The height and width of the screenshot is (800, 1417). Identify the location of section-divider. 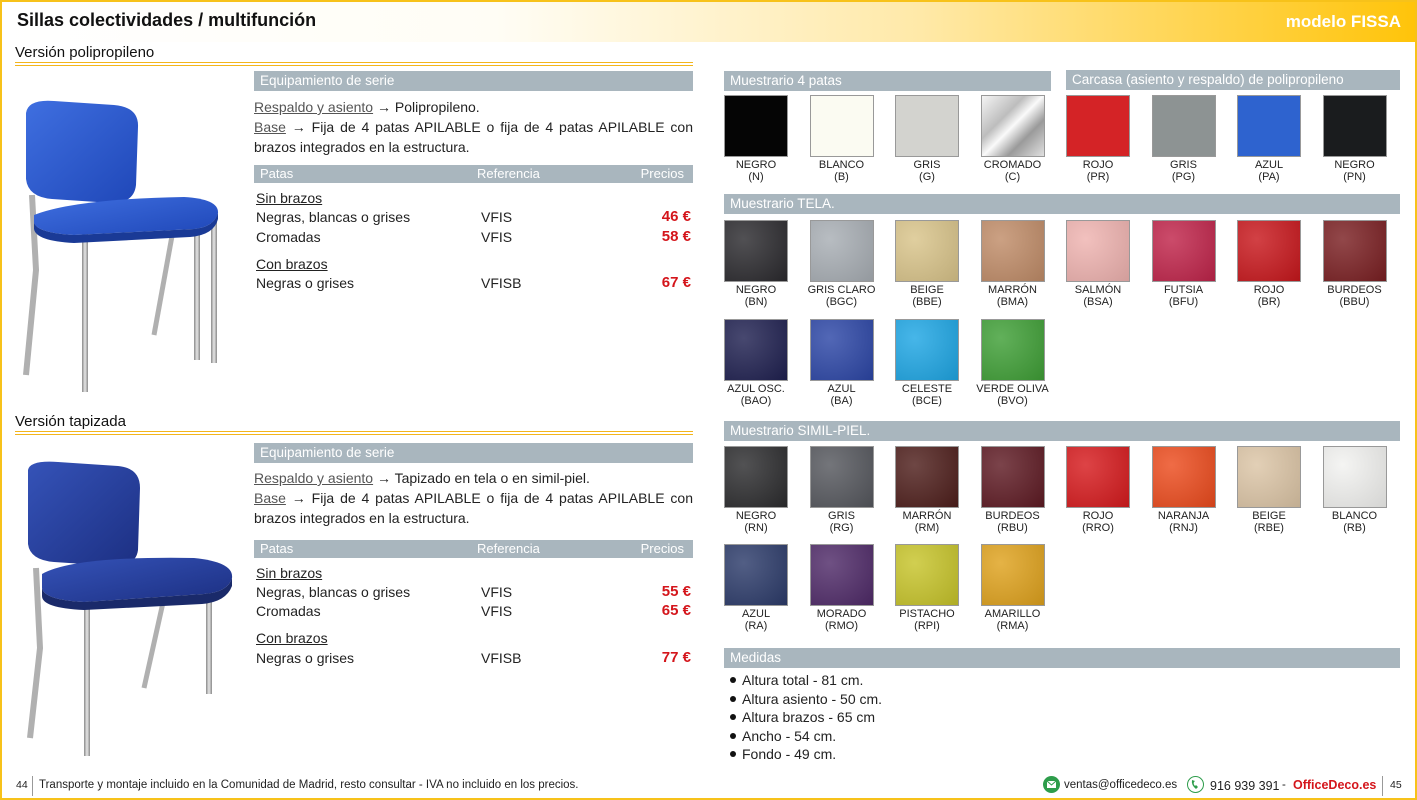
(354, 64).